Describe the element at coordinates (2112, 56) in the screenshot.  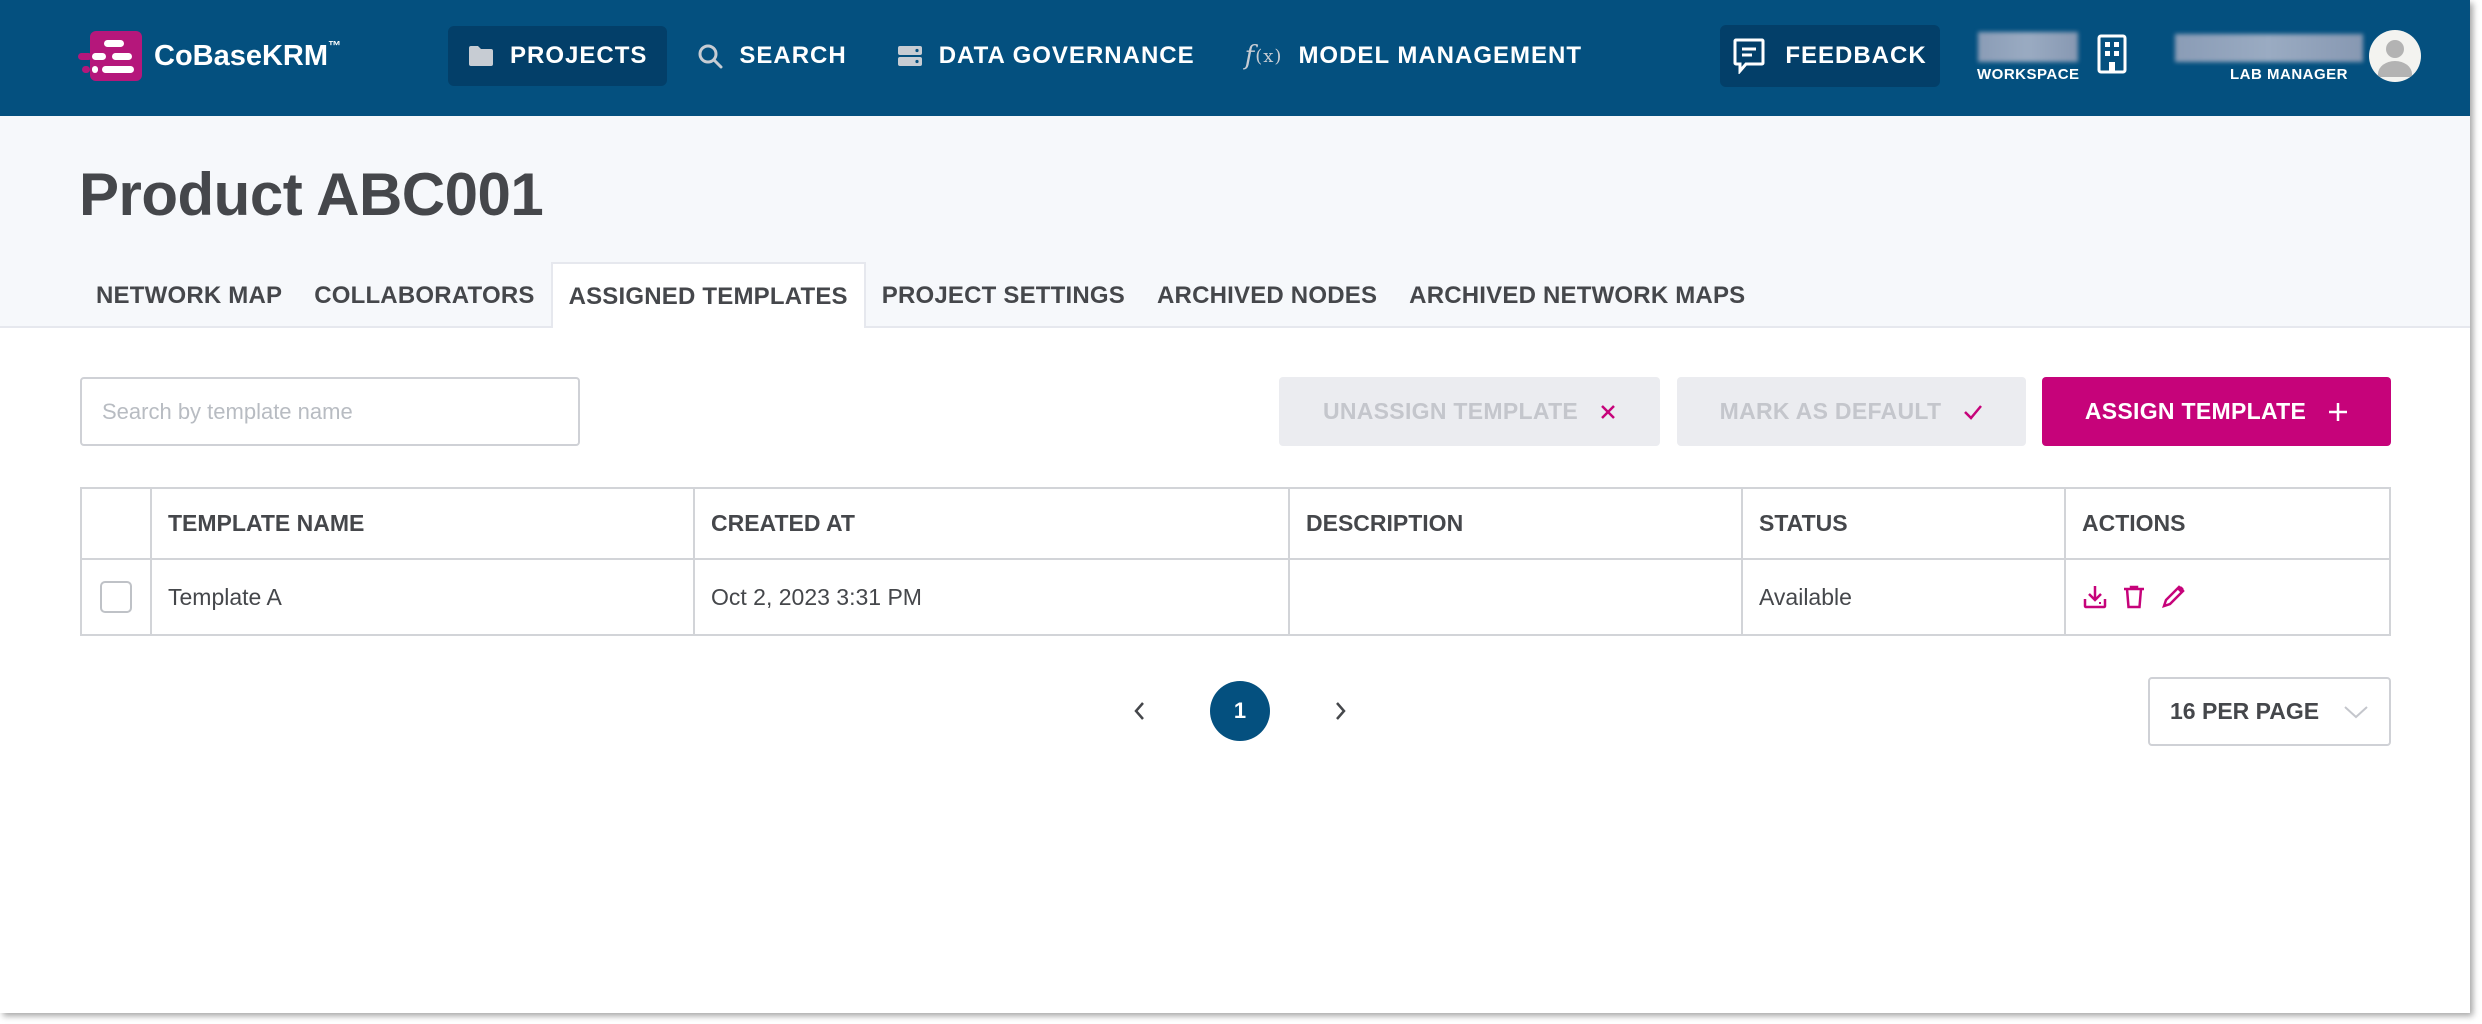
I see `building-icon` at that location.